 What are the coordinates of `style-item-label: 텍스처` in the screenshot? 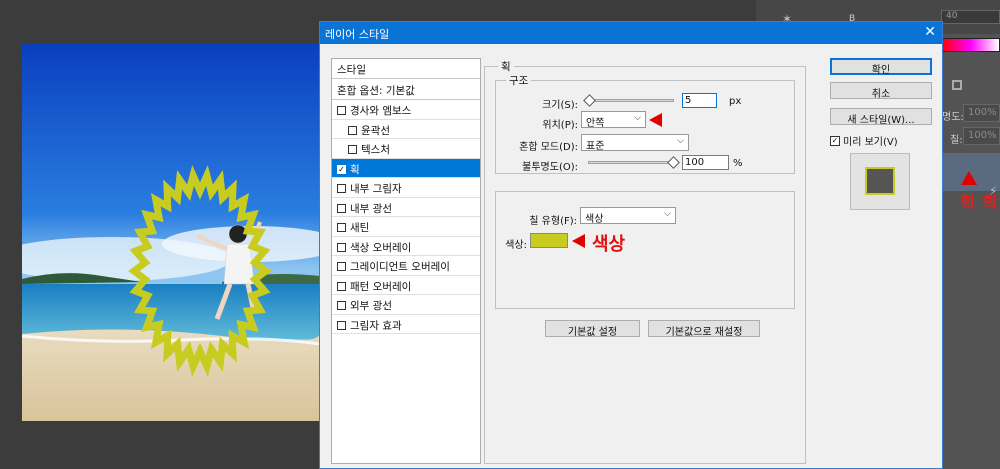 It's located at (375, 150).